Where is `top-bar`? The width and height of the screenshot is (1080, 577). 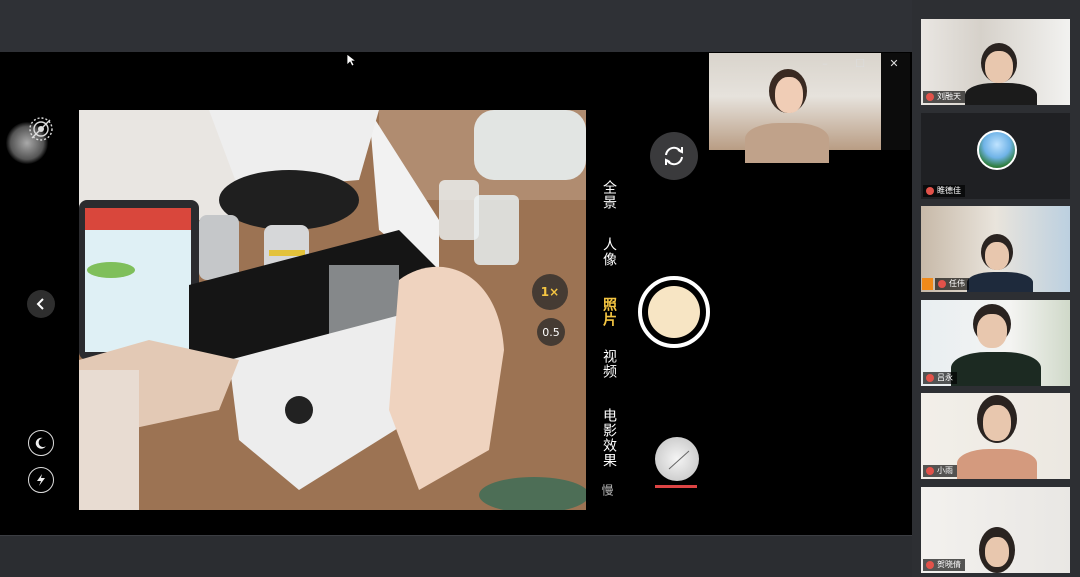
top-bar is located at coordinates (456, 26).